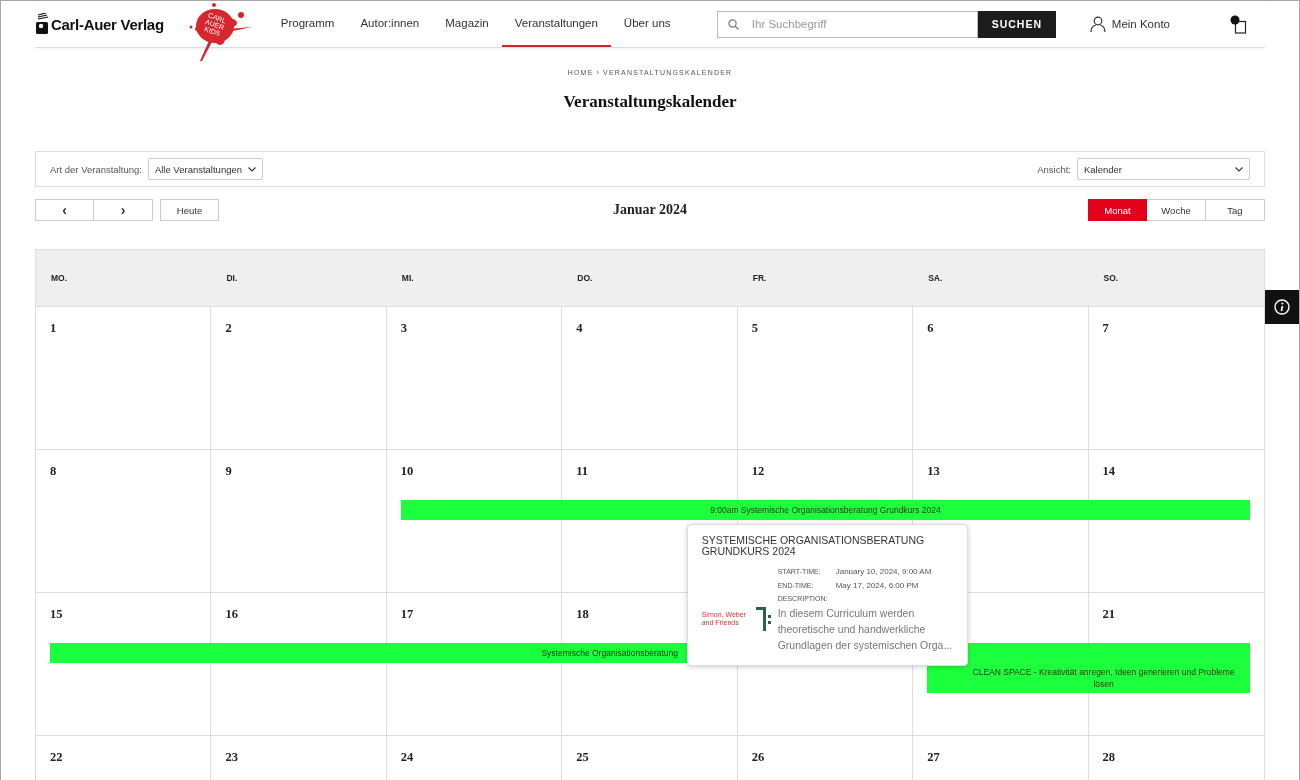 This screenshot has height=780, width=1300. I want to click on nav-link: Autor:innen, so click(390, 24).